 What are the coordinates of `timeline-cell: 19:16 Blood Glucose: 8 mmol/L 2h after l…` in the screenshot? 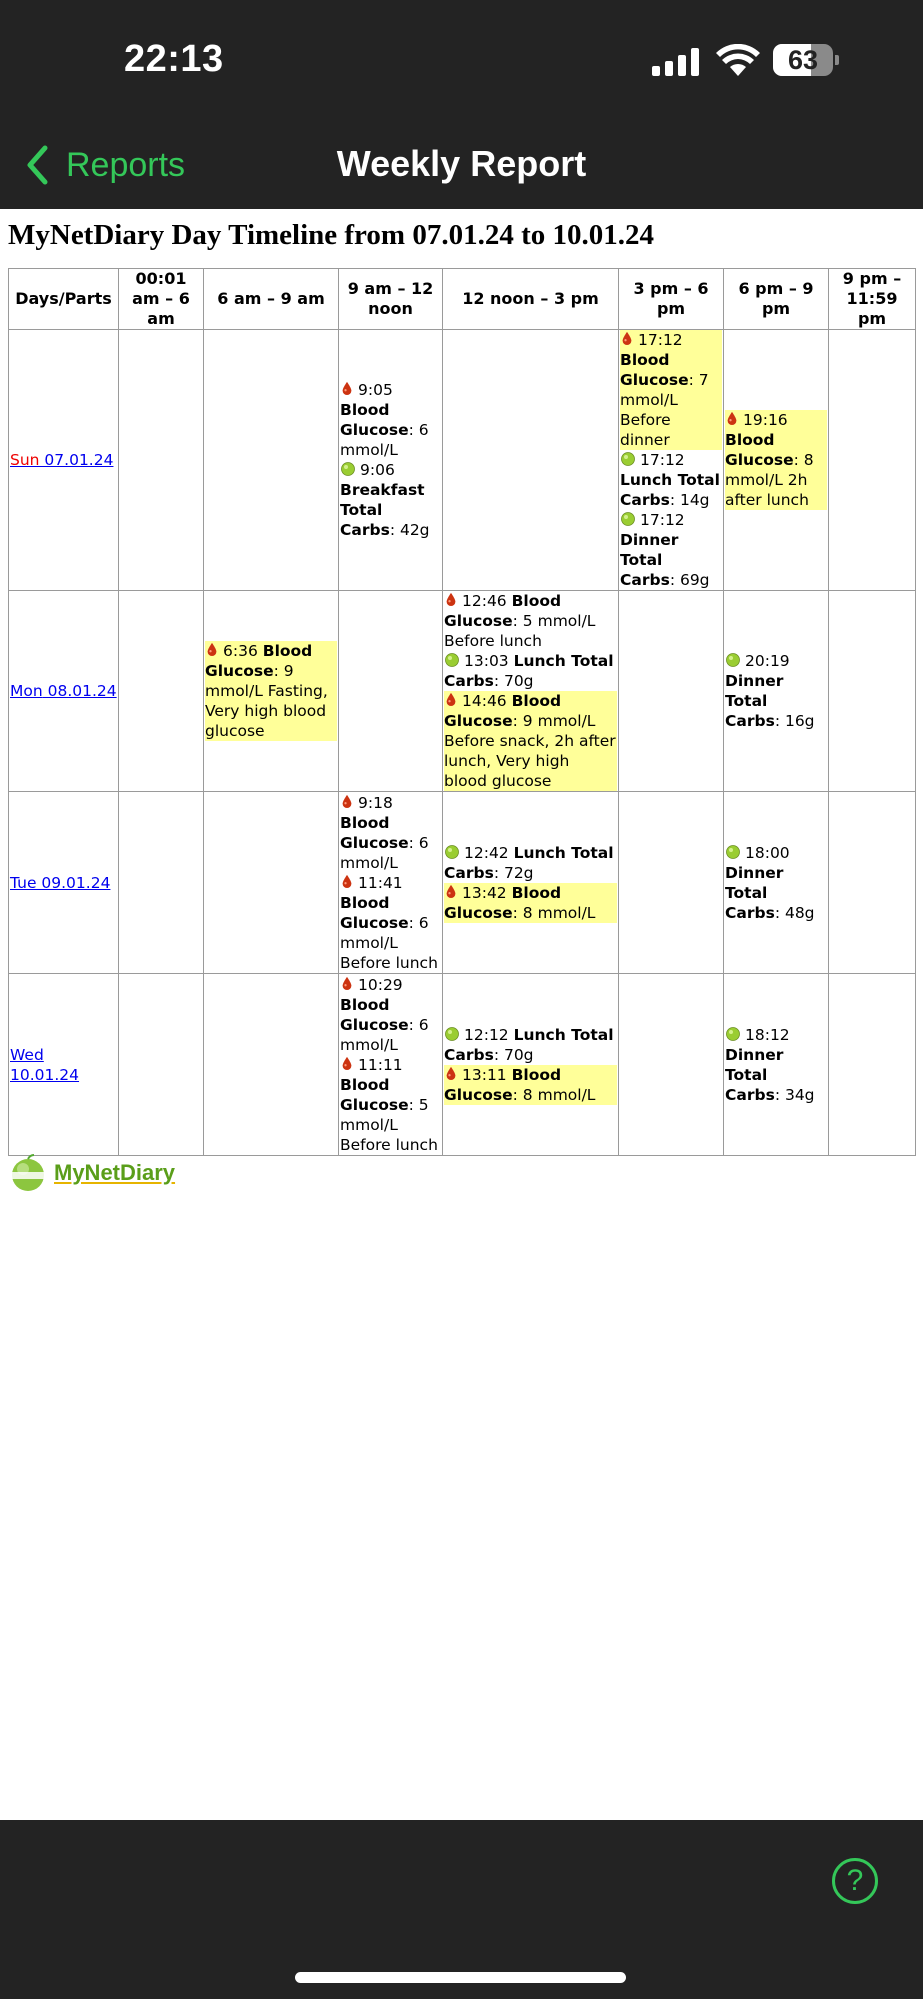 It's located at (776, 460).